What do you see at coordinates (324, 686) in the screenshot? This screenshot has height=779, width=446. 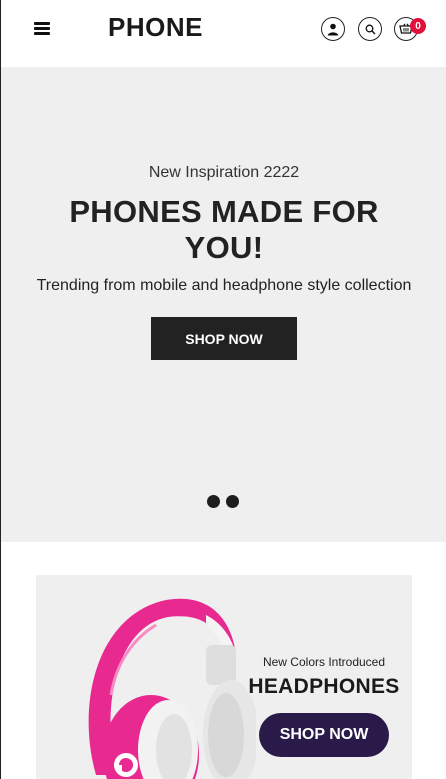 I see `promo-title: HEADPHONES` at bounding box center [324, 686].